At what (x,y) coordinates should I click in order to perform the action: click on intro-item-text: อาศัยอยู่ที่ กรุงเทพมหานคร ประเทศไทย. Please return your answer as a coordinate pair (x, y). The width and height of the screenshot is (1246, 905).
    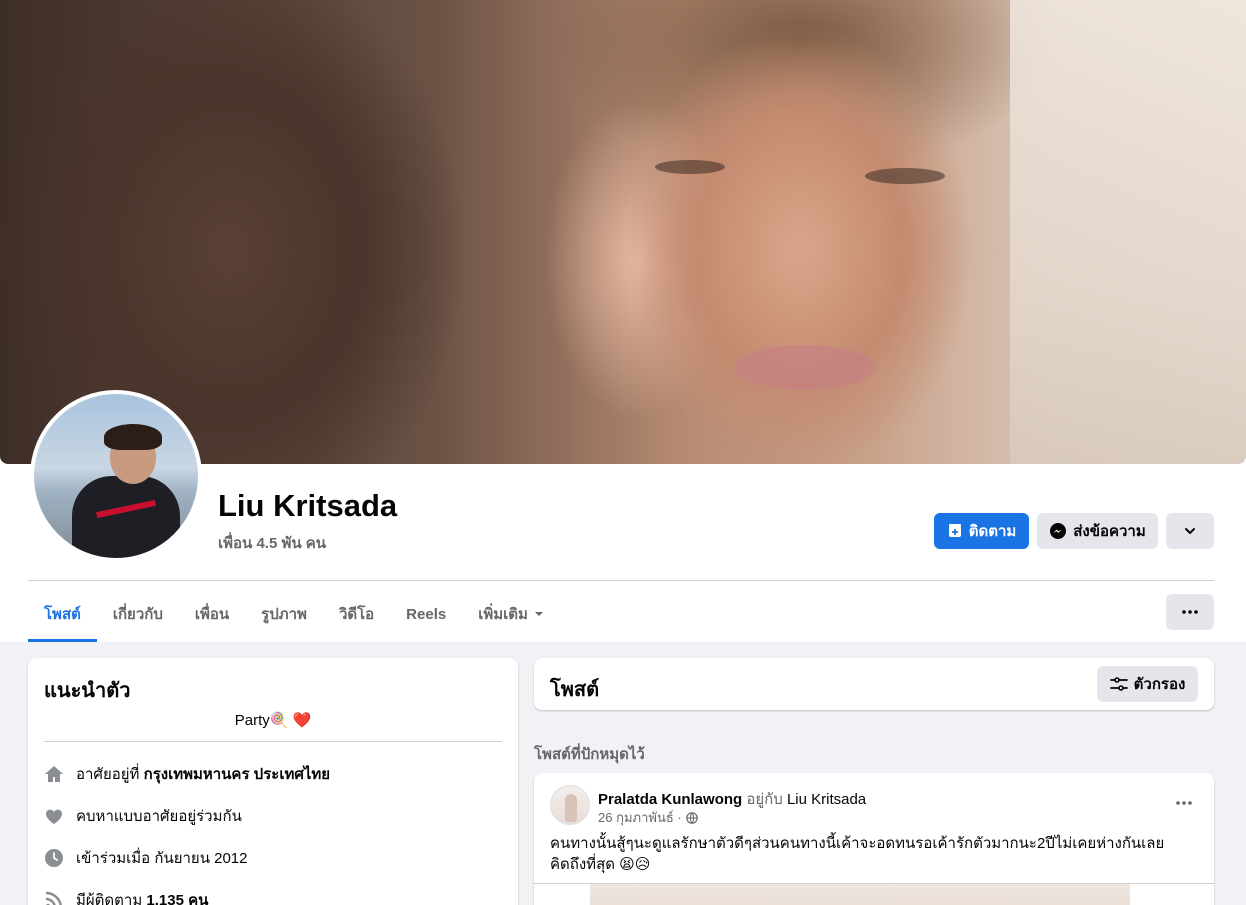
    Looking at the image, I should click on (203, 774).